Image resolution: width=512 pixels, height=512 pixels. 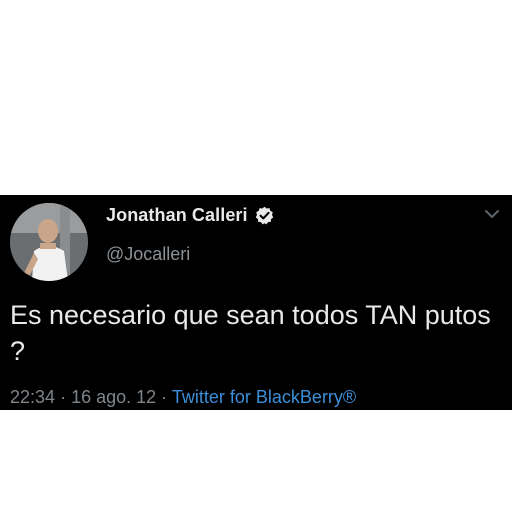 I want to click on chevron-down-icon, so click(x=492, y=214).